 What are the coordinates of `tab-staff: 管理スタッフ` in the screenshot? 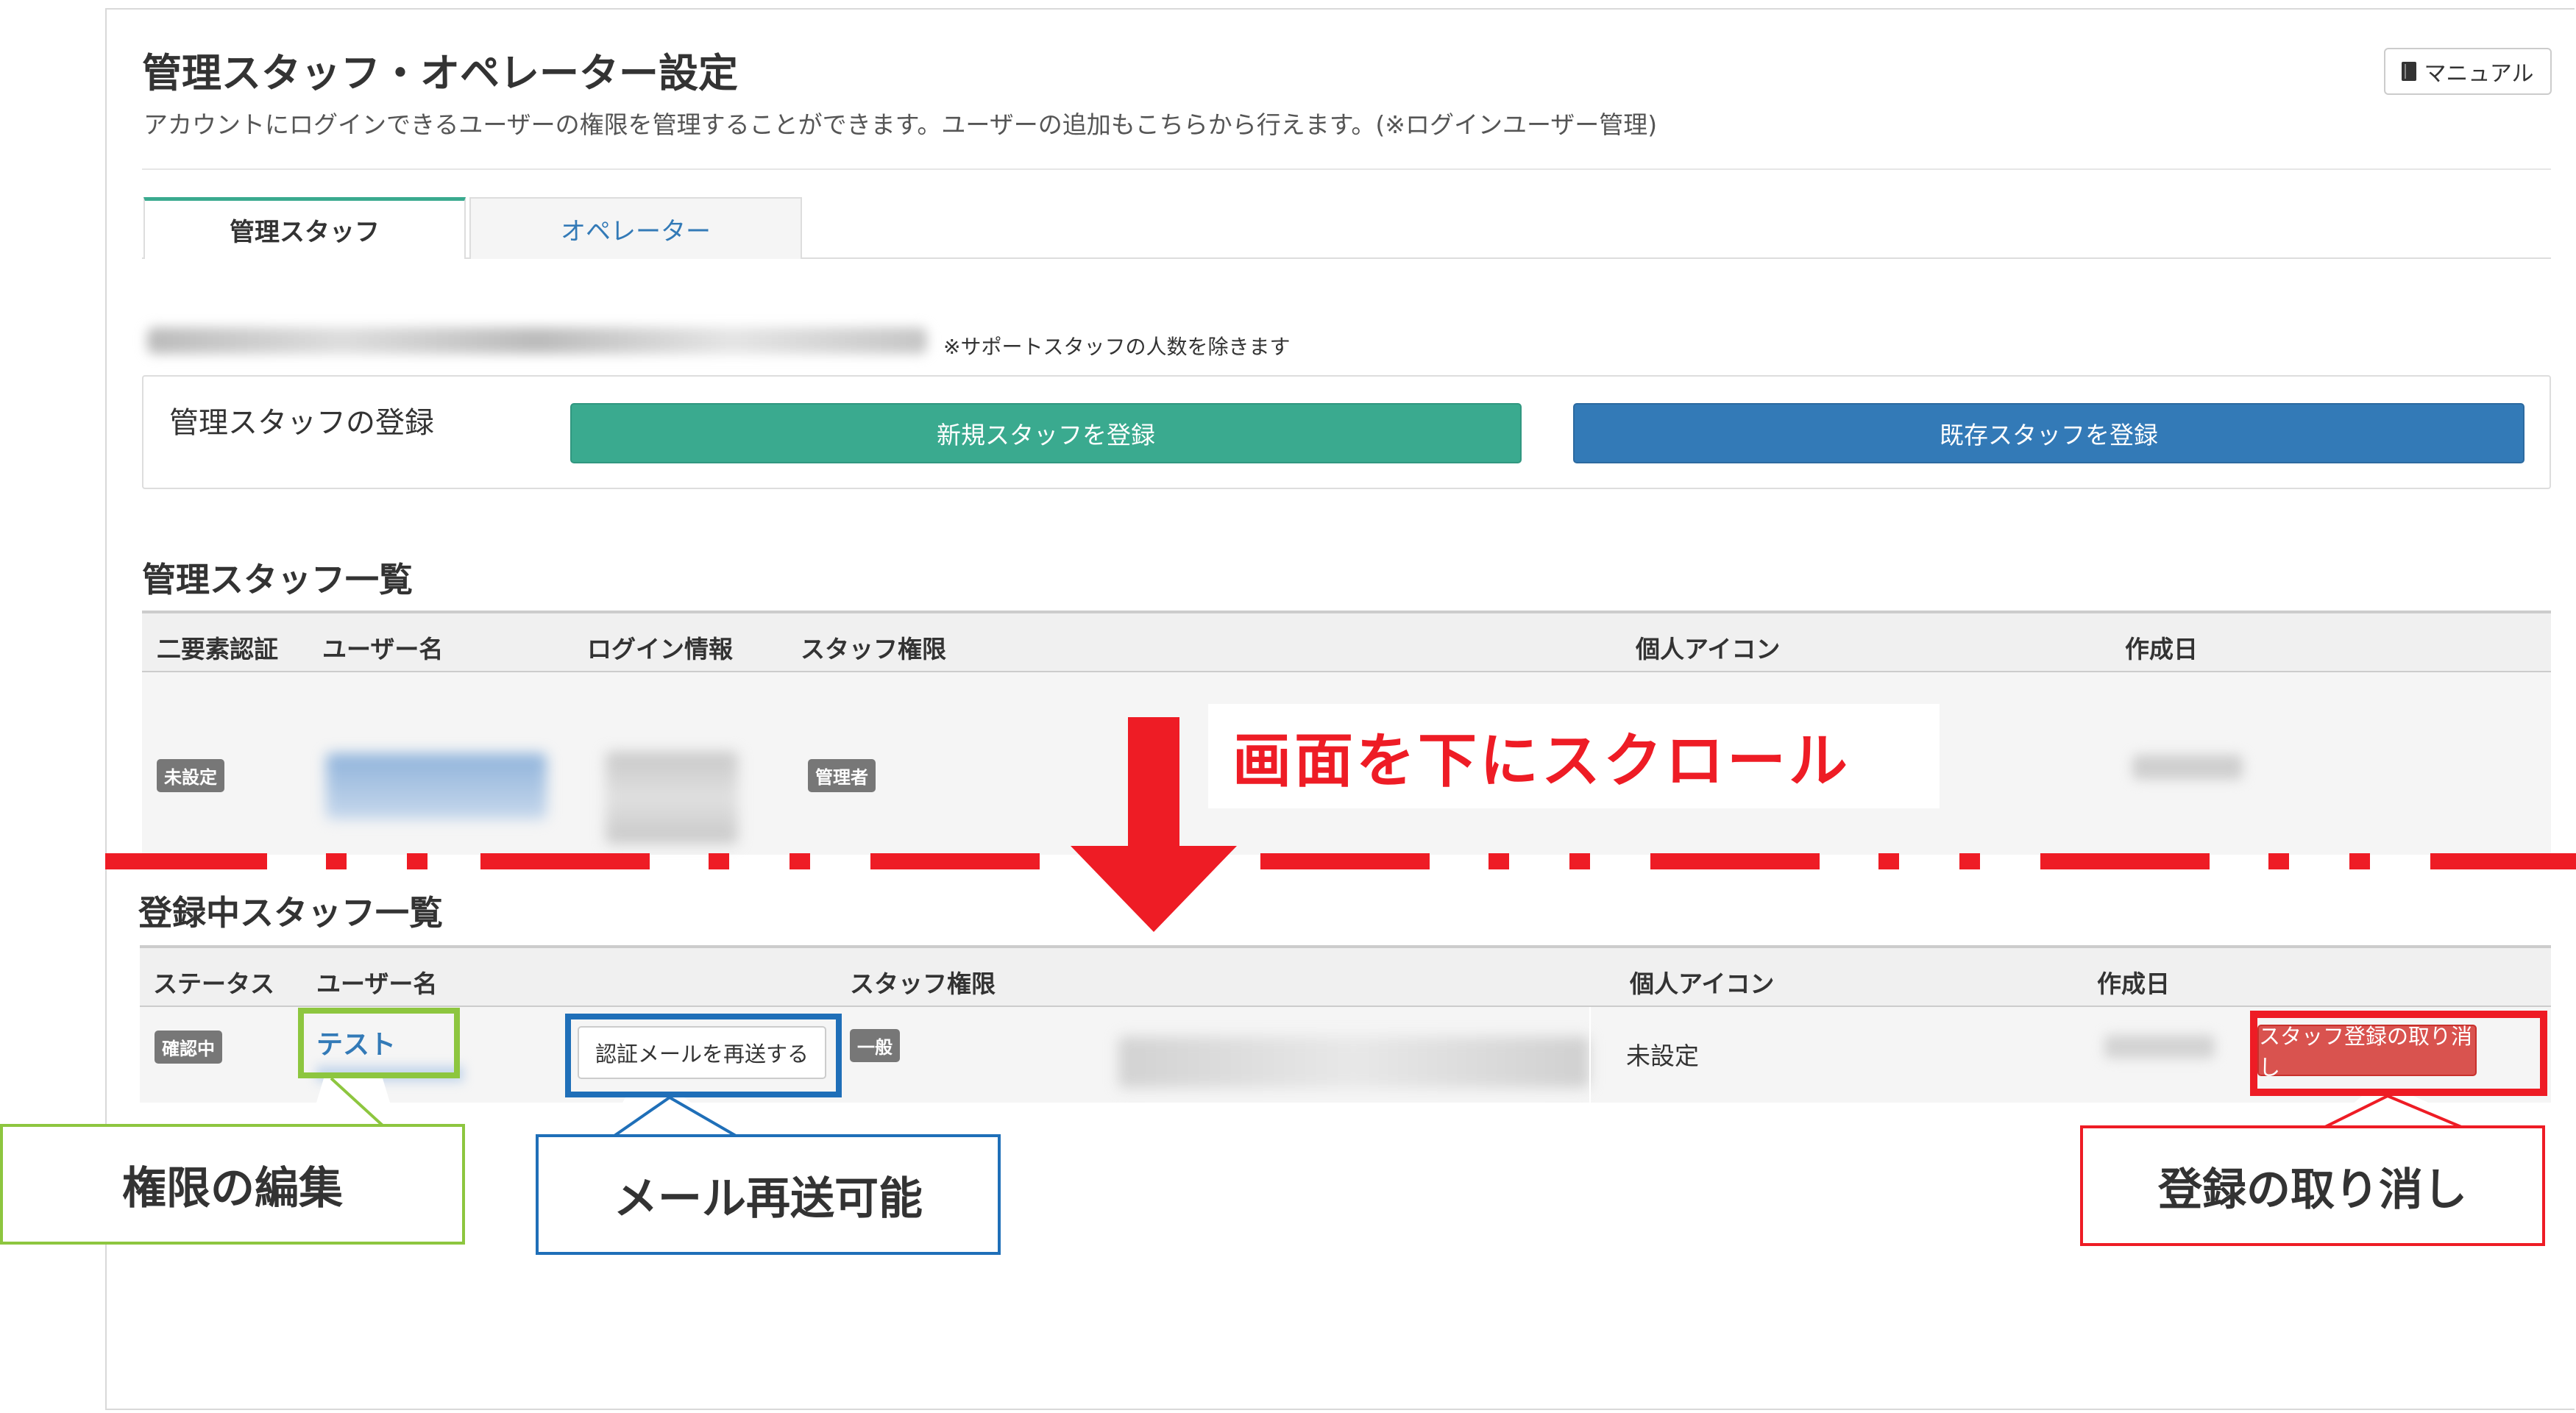 It's located at (304, 228).